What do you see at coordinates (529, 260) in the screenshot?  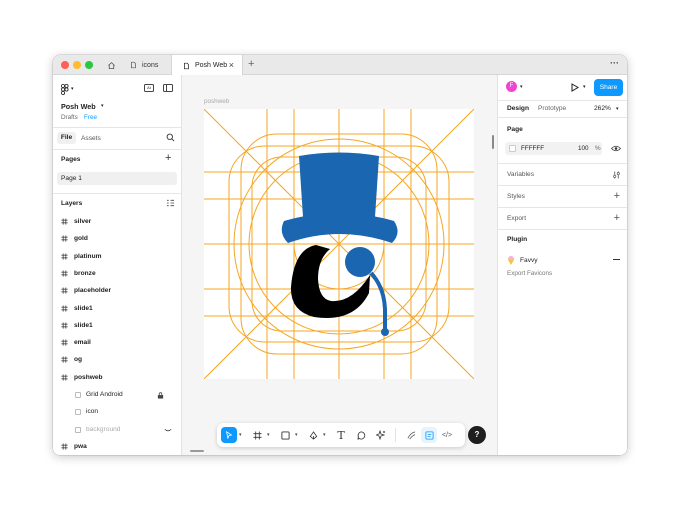 I see `plugin-name: Favvy` at bounding box center [529, 260].